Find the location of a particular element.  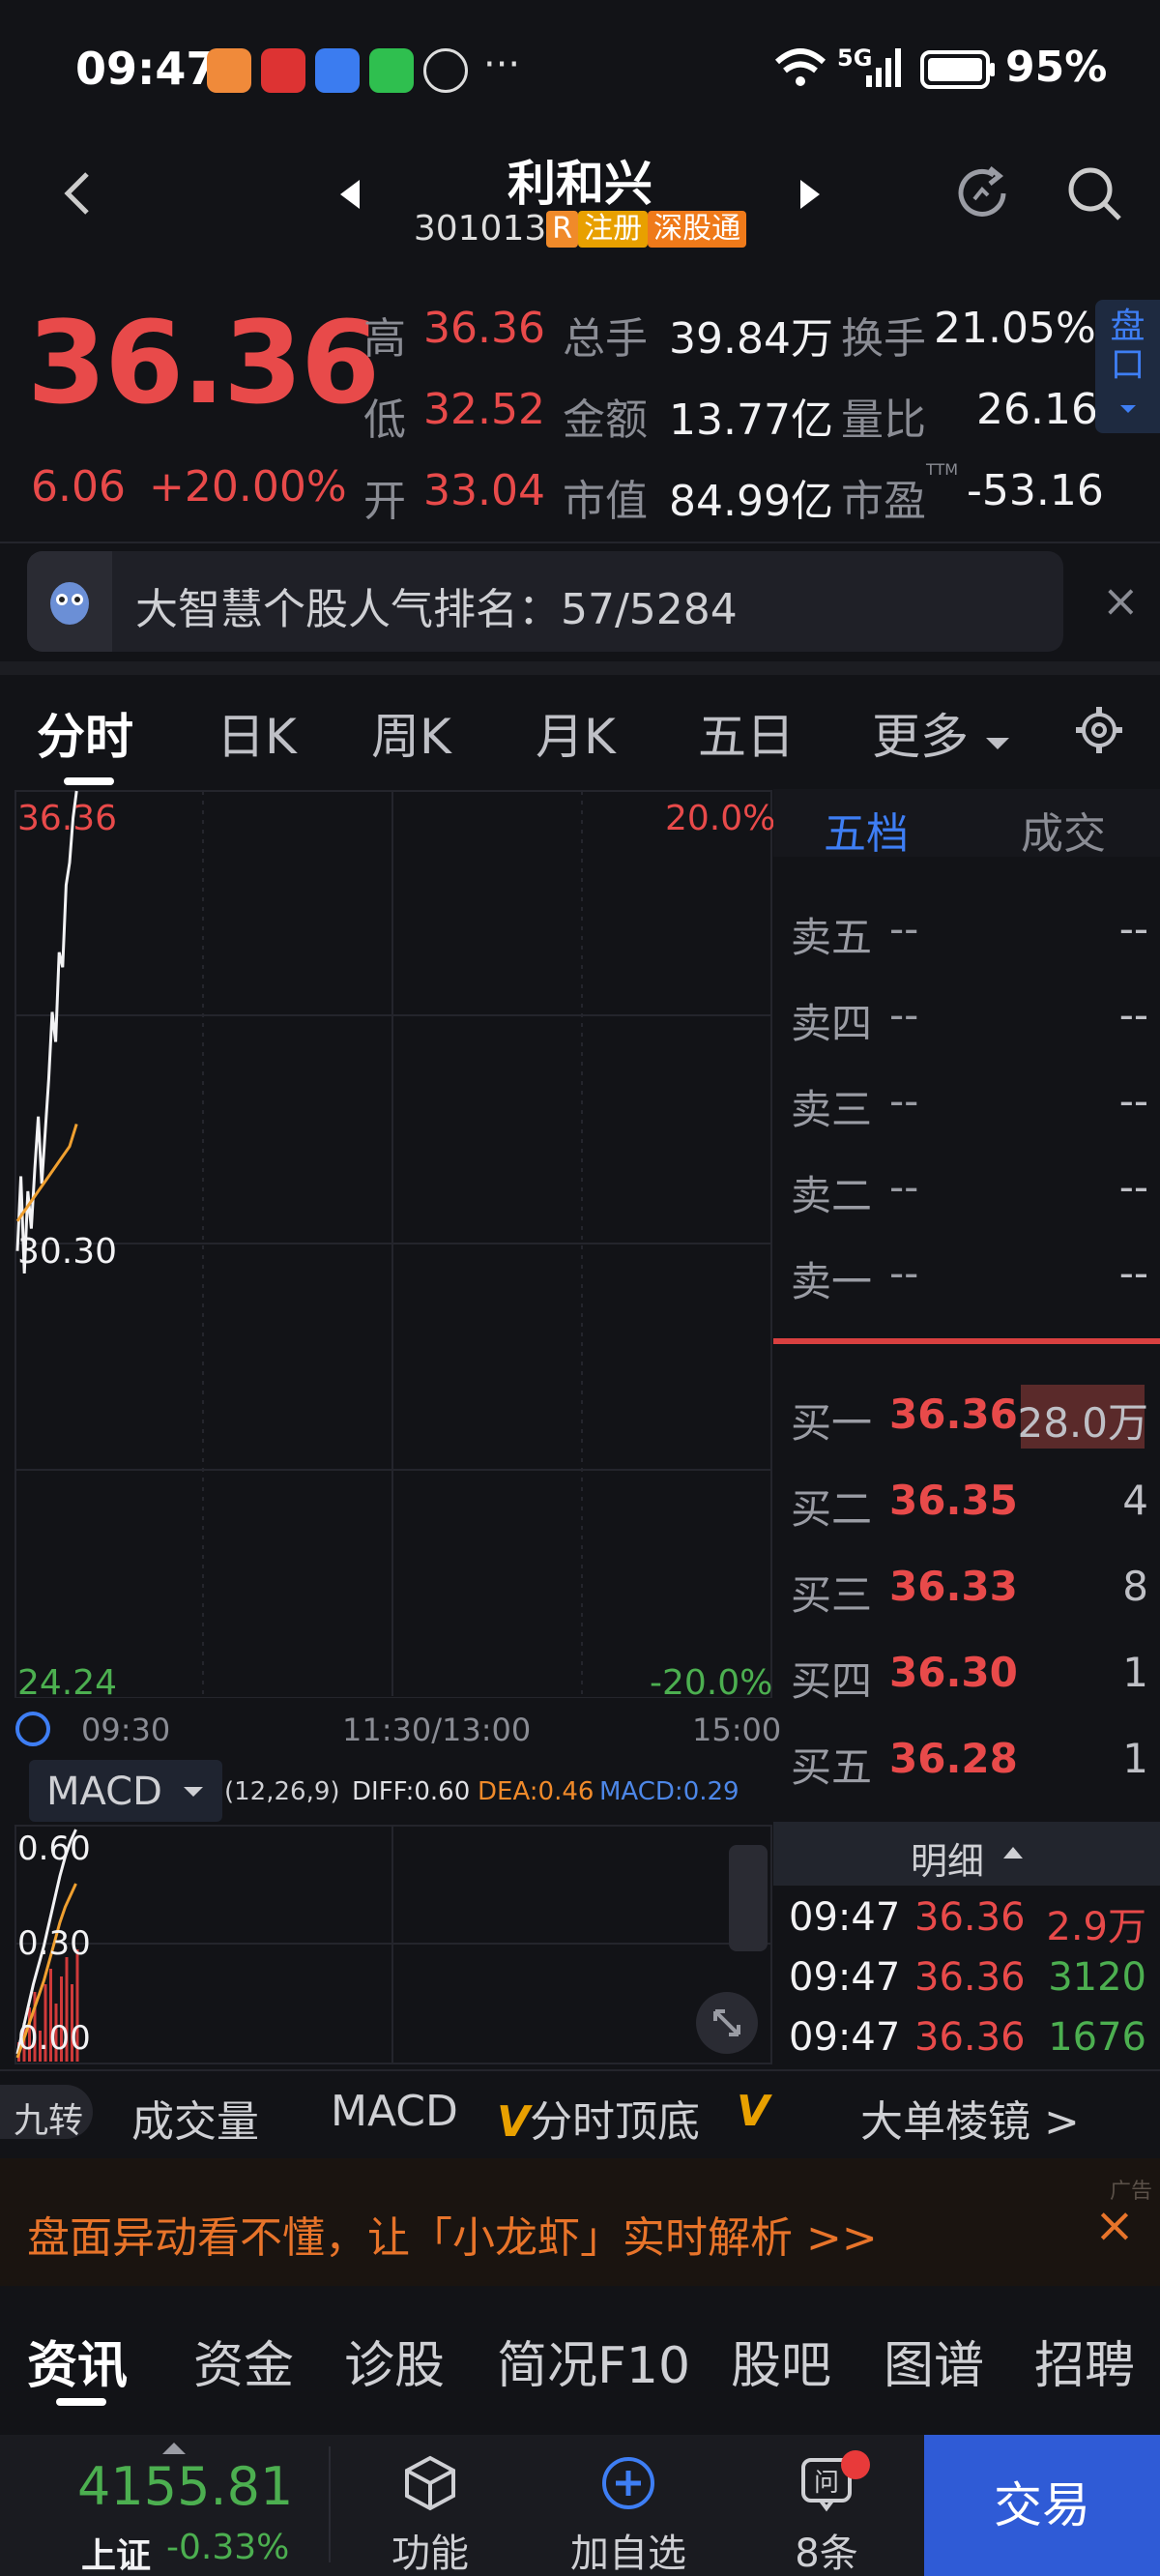

ad-text: 盘面异动看不懂，让「小龙虾」实时解析 >> is located at coordinates (452, 2238).